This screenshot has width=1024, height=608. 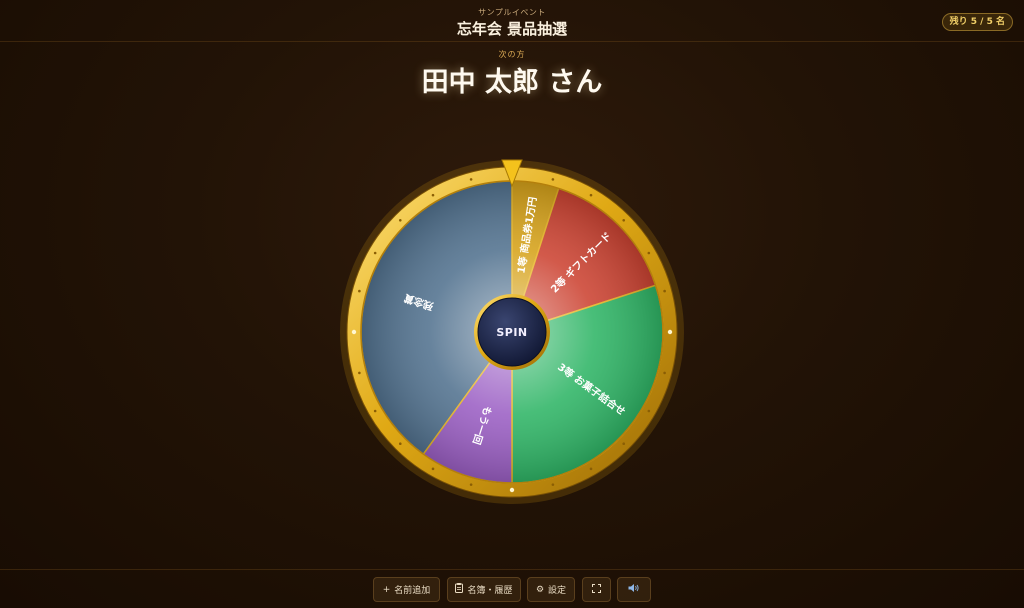 I want to click on plus-icon: +, so click(x=386, y=589).